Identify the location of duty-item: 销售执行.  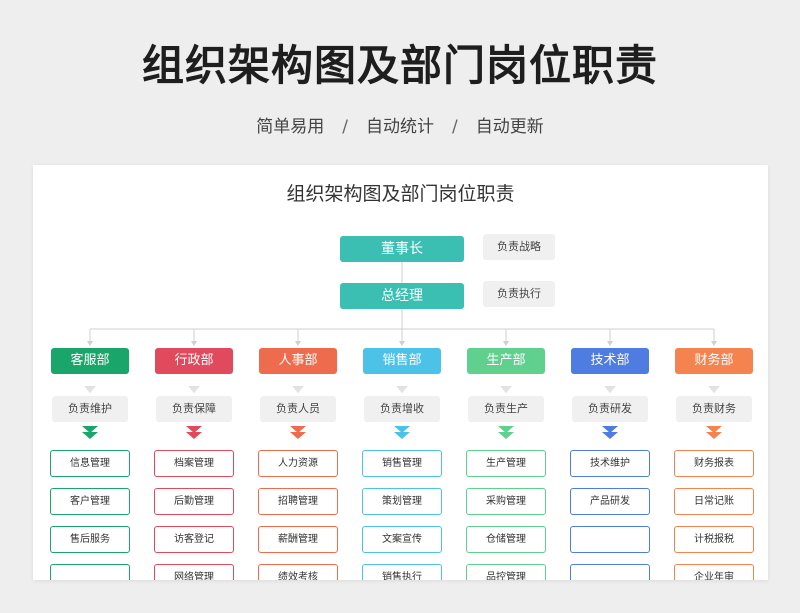
(402, 572).